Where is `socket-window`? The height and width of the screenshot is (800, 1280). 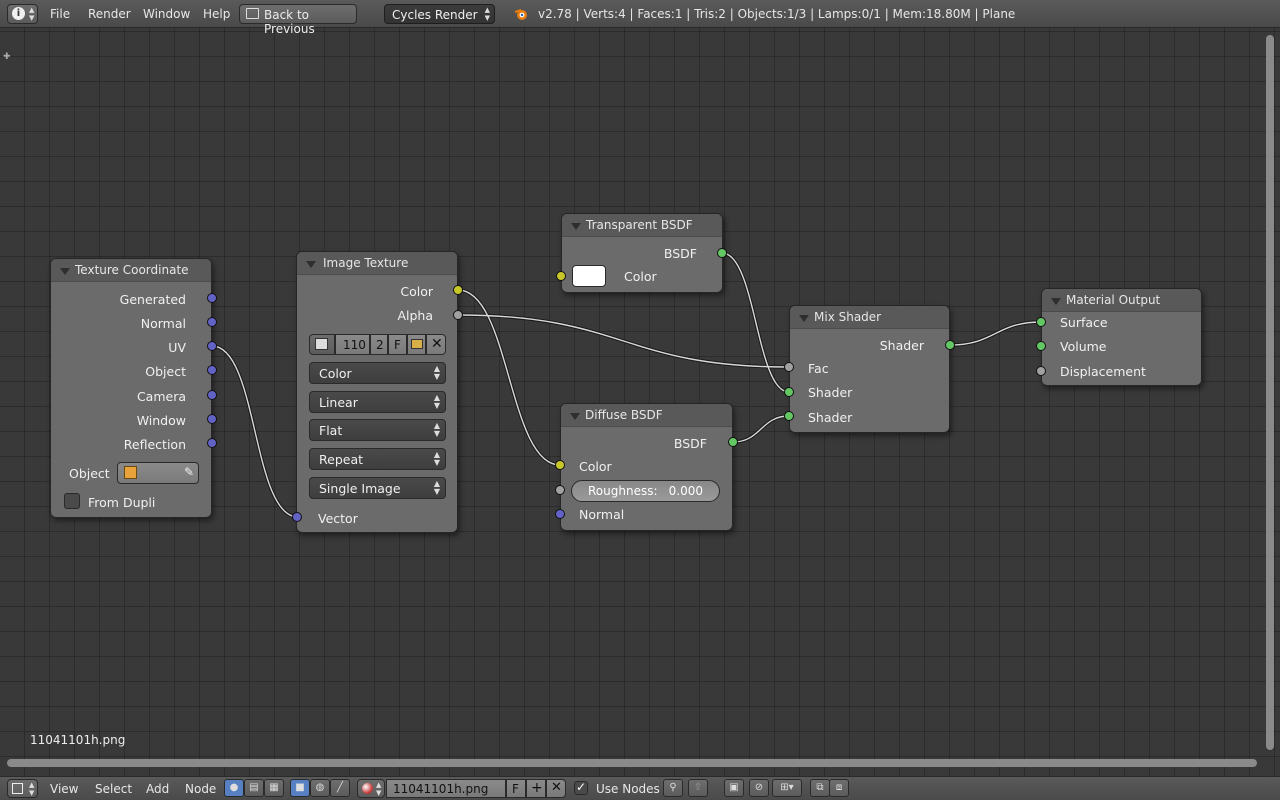
socket-window is located at coordinates (212, 419).